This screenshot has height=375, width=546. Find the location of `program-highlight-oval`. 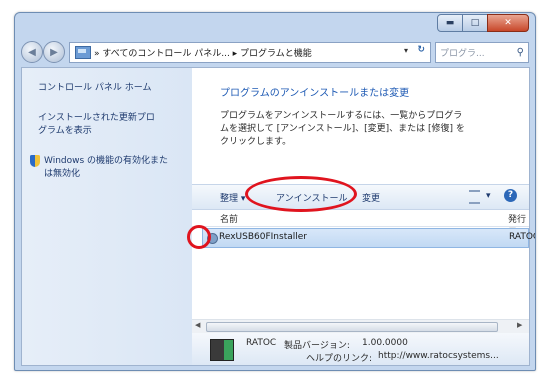

program-highlight-oval is located at coordinates (199, 237).